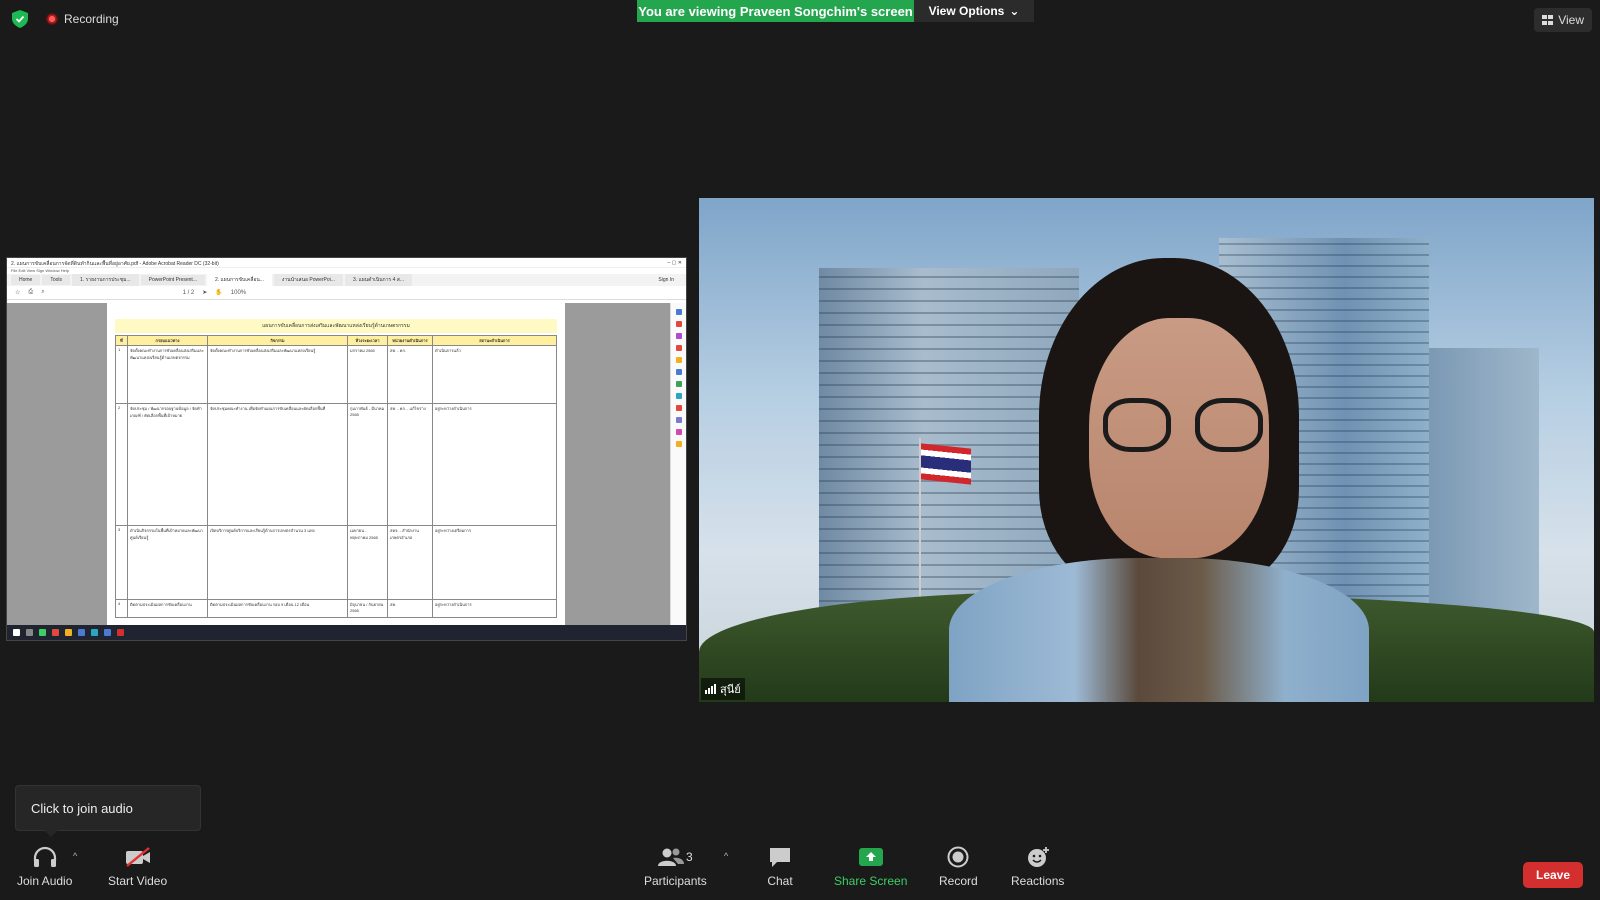 This screenshot has width=1600, height=900. I want to click on join-audio-button: Join Audio, so click(44, 866).